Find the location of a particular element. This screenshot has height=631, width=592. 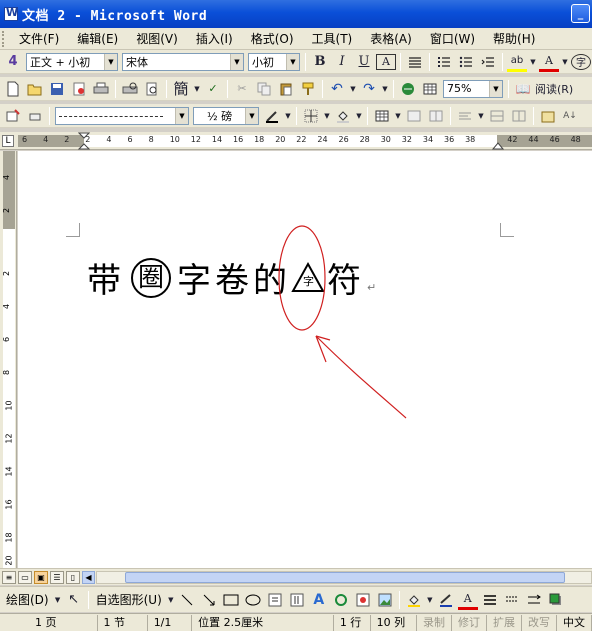

italic-button: I is located at coordinates (342, 62).